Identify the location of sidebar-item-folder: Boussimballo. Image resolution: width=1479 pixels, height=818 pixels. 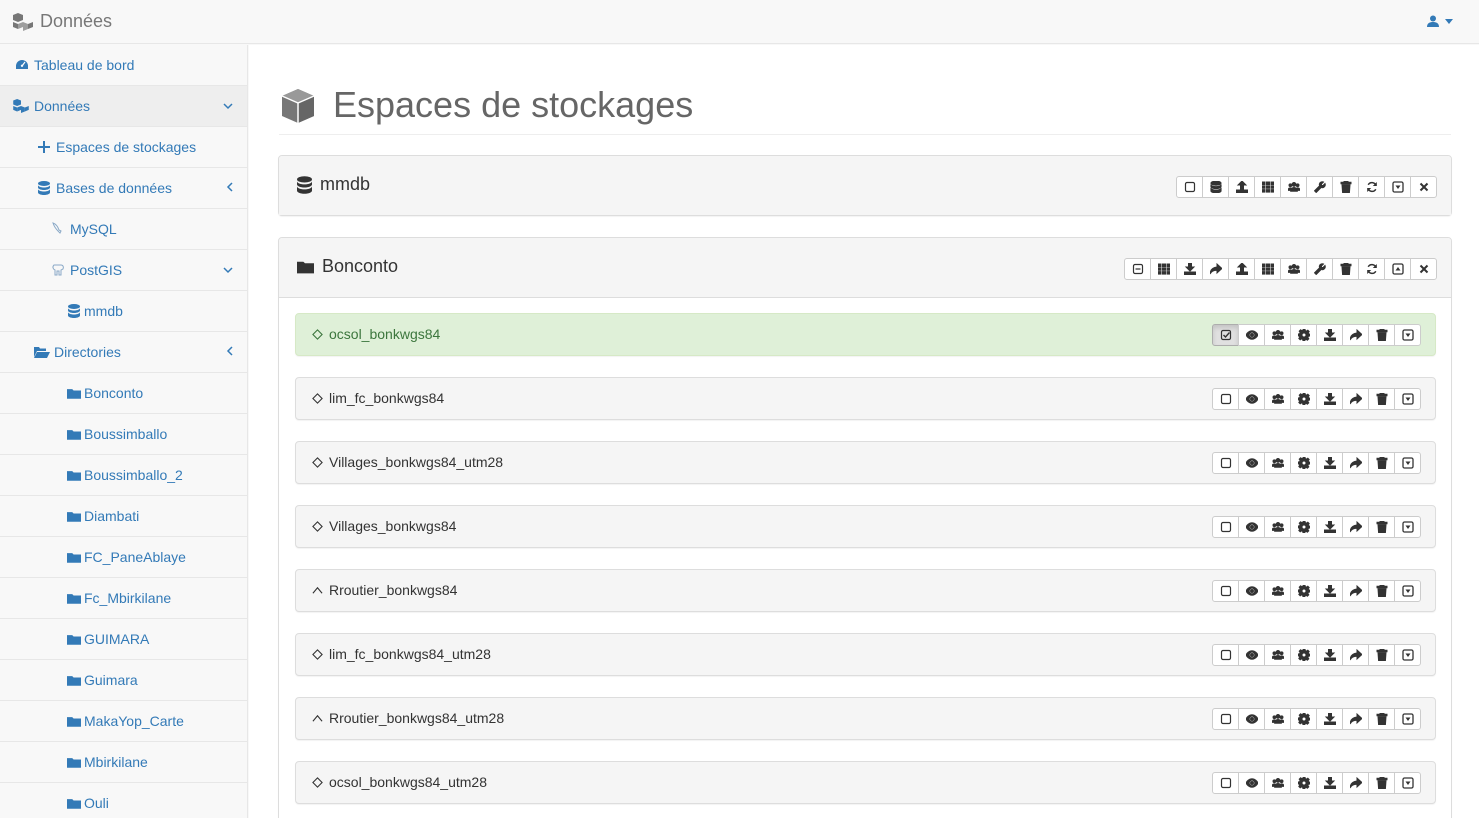
(123, 434).